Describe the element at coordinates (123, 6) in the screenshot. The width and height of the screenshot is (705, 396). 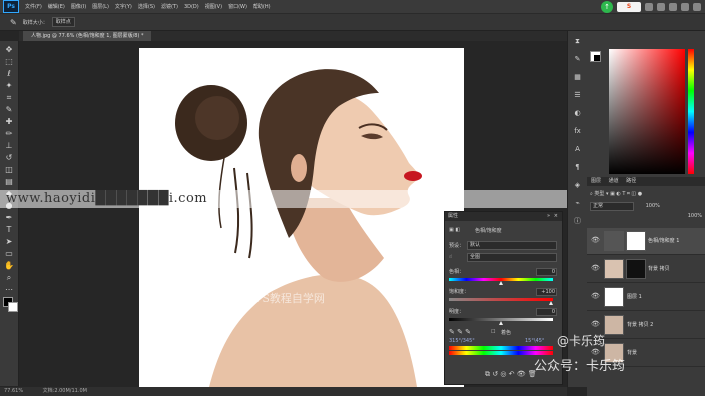
I see `menu-type: 文字(Y)` at that location.